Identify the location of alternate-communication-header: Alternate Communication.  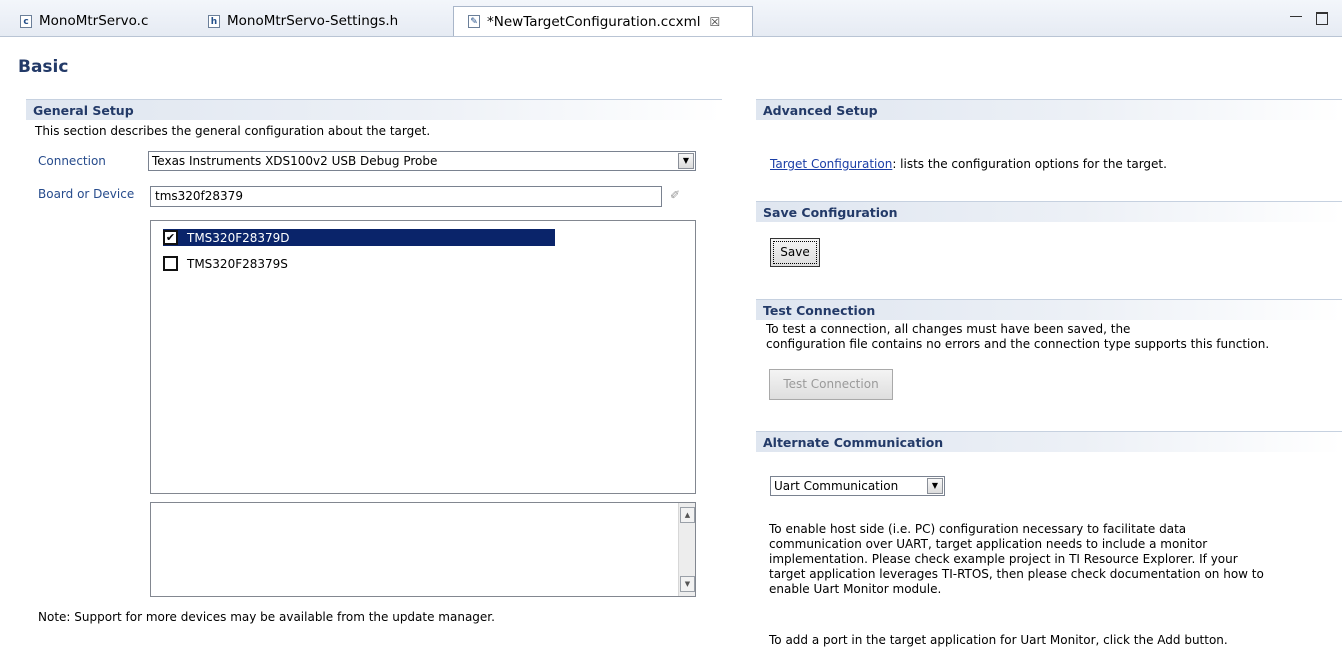
(1049, 441).